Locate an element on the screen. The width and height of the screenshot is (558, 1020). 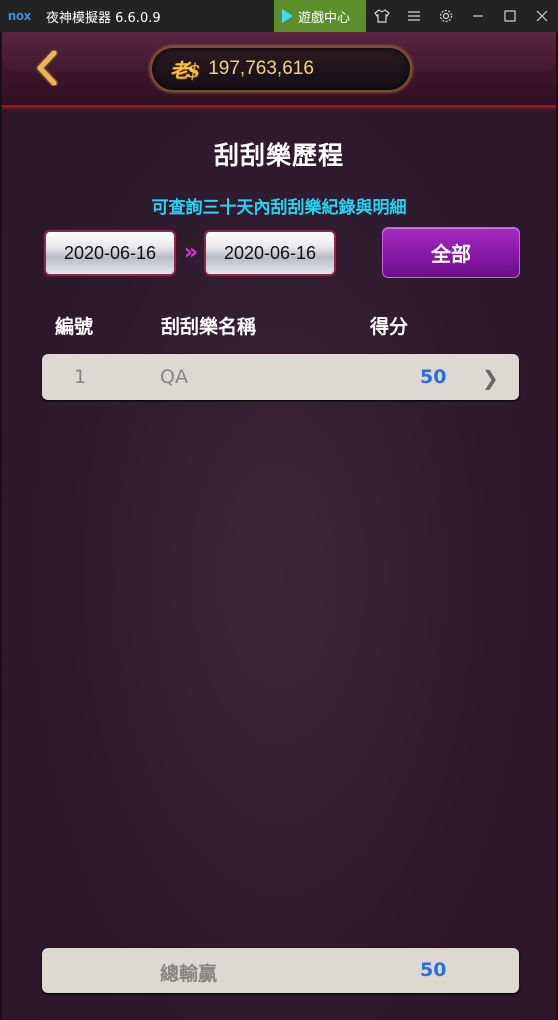
column-header-number: 編號 is located at coordinates (74, 327).